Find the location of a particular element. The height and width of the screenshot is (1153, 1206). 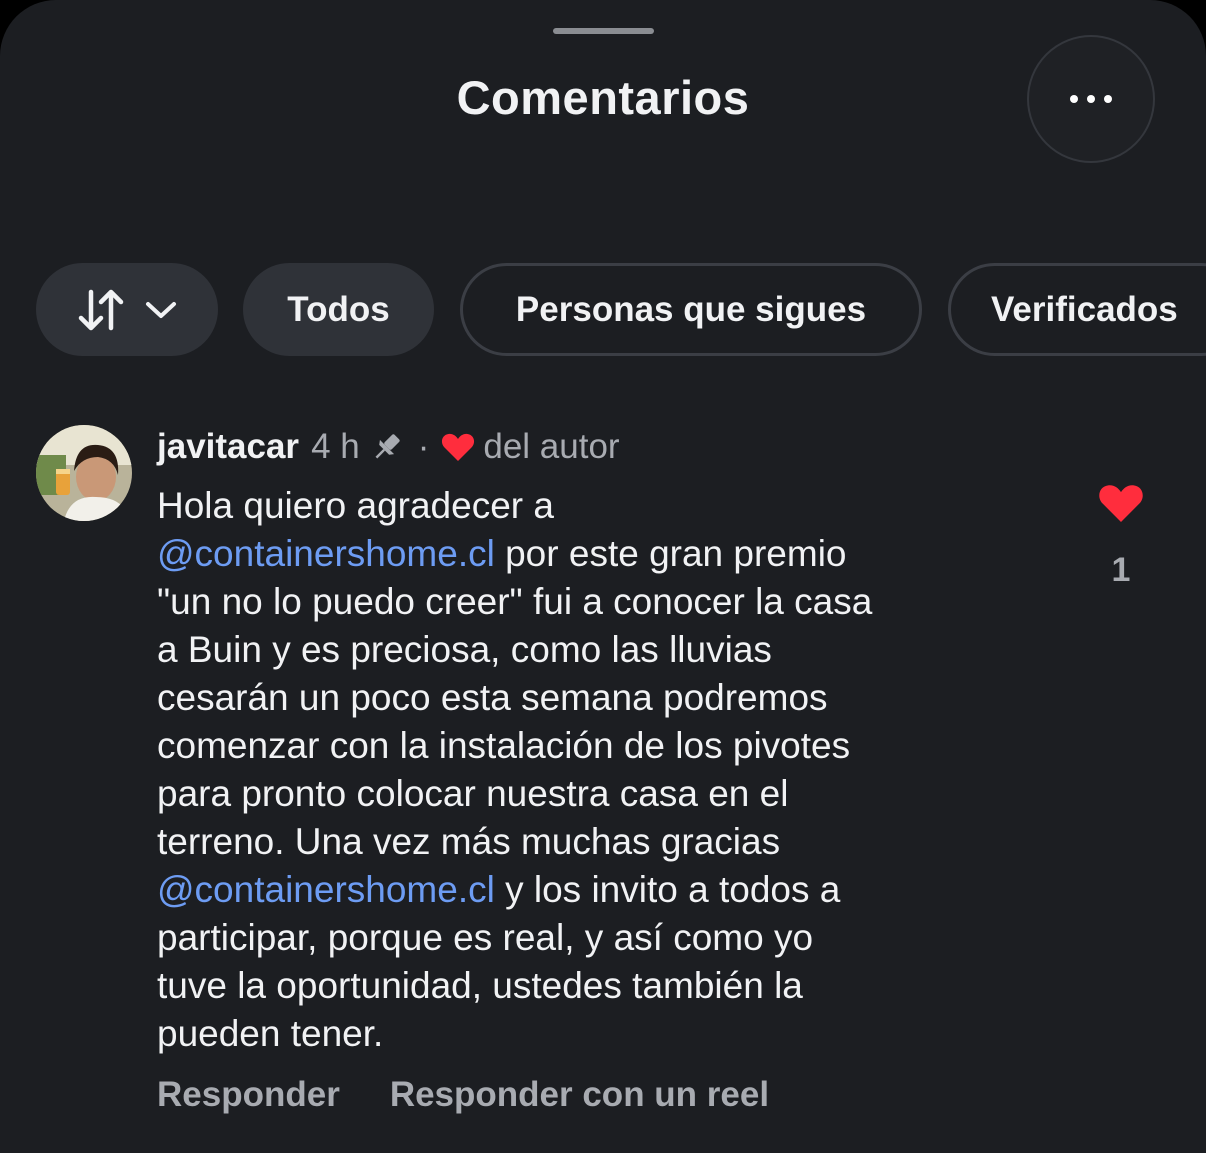

comment-line: para pronto colocar nuestra casa en el is located at coordinates (473, 793).